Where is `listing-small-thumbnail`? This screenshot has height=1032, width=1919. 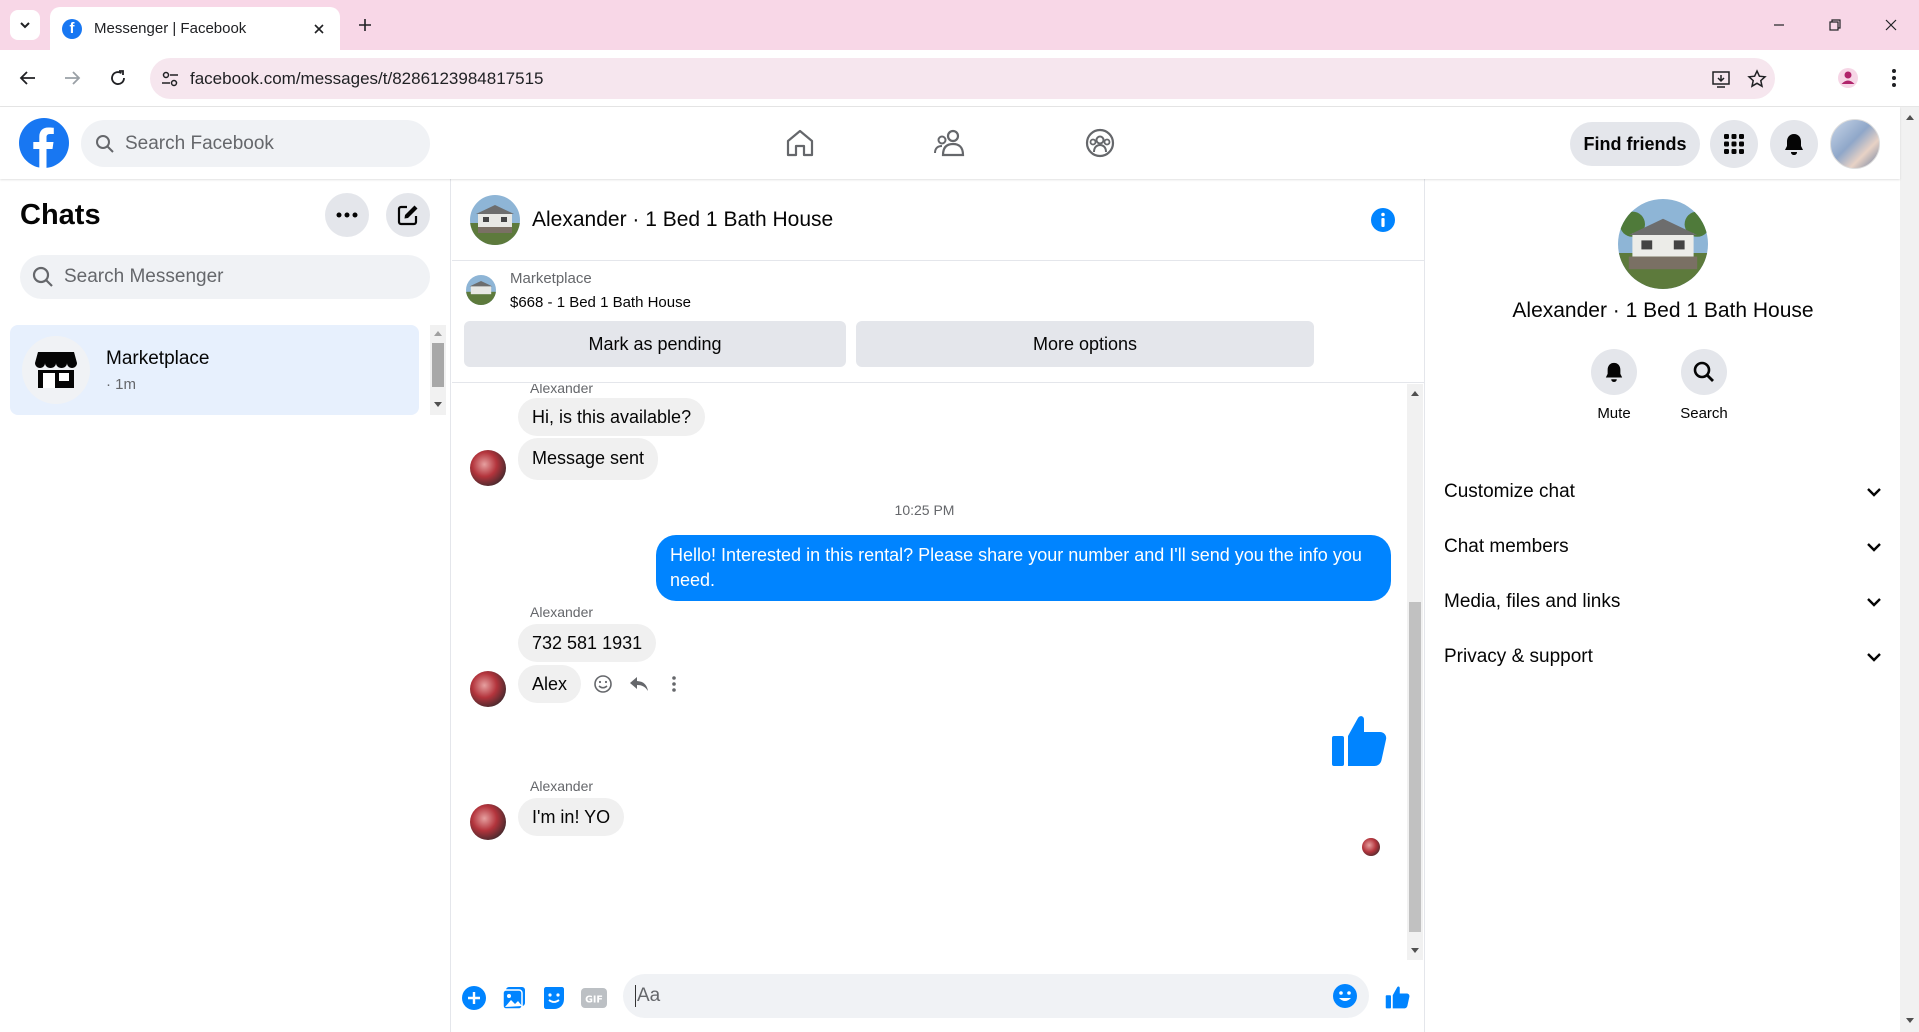 listing-small-thumbnail is located at coordinates (481, 290).